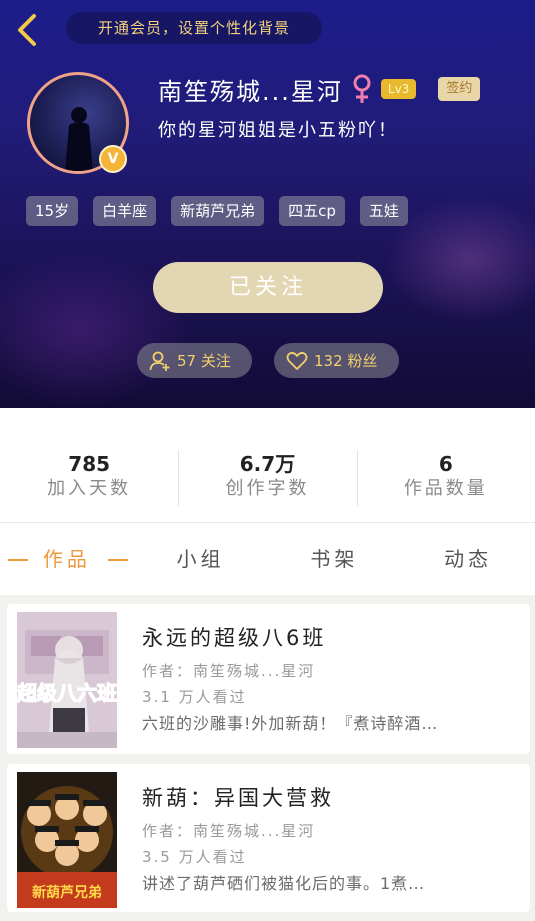 This screenshot has width=535, height=921. What do you see at coordinates (67, 892) in the screenshot?
I see `cover-title-text: 新葫芦兄弟` at bounding box center [67, 892].